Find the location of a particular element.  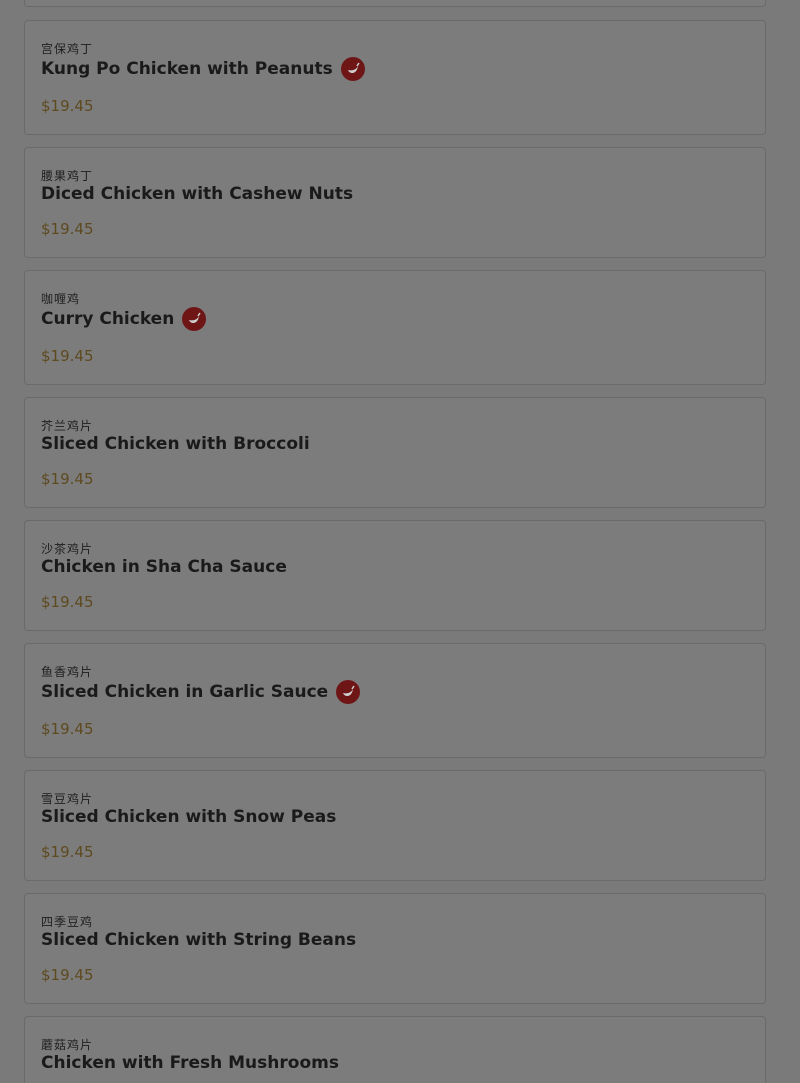

item-name: Sliced Chicken in Garlic Sauce is located at coordinates (185, 692).